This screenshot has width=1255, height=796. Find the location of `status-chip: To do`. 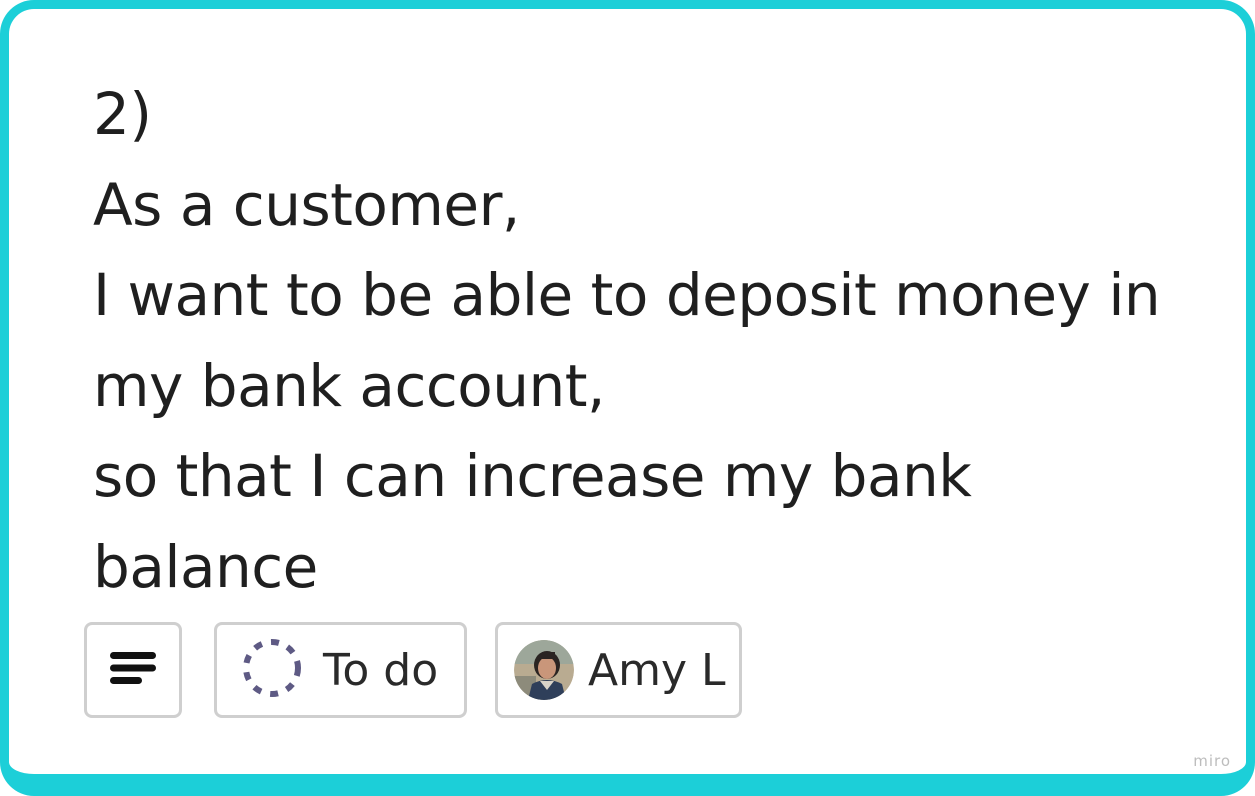

status-chip: To do is located at coordinates (340, 670).